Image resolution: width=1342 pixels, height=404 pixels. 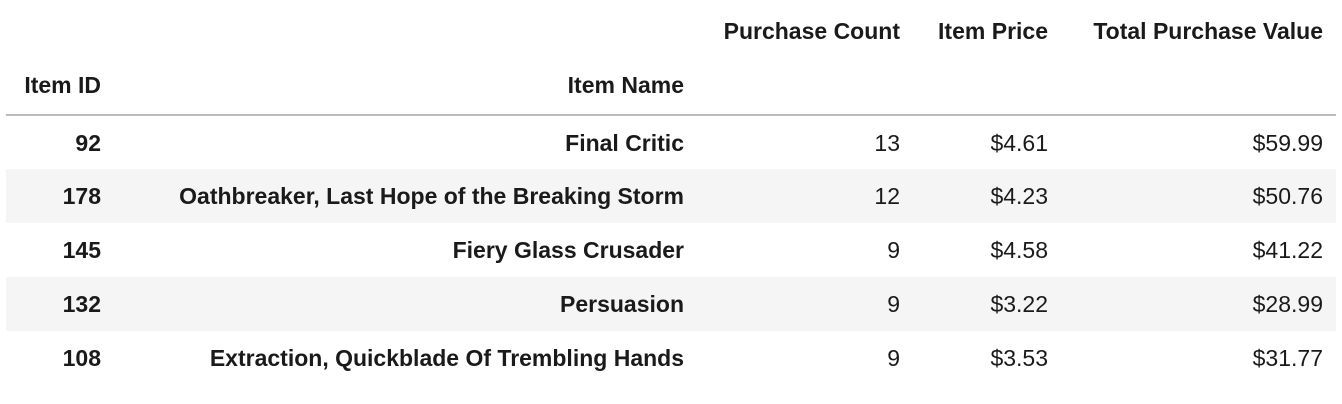 What do you see at coordinates (993, 30) in the screenshot?
I see `header-item-price: Item Price` at bounding box center [993, 30].